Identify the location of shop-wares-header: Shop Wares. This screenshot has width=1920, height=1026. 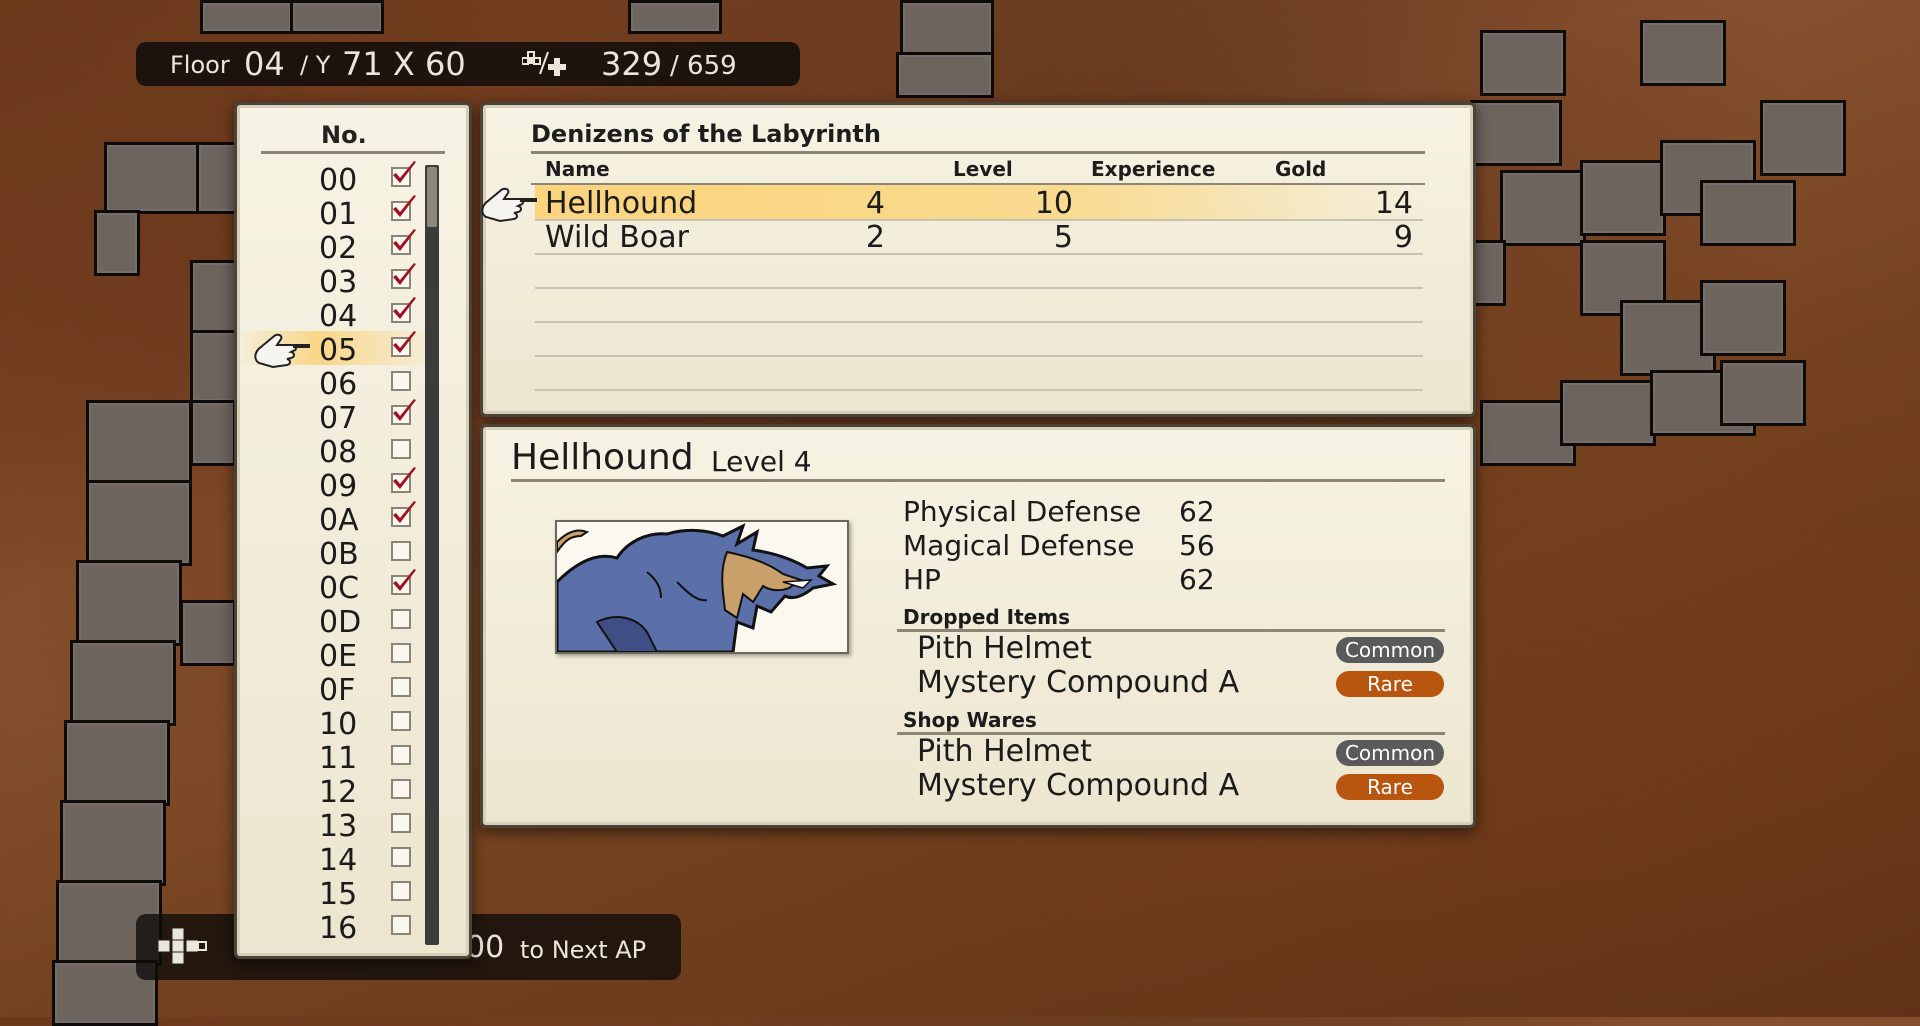
(970, 720).